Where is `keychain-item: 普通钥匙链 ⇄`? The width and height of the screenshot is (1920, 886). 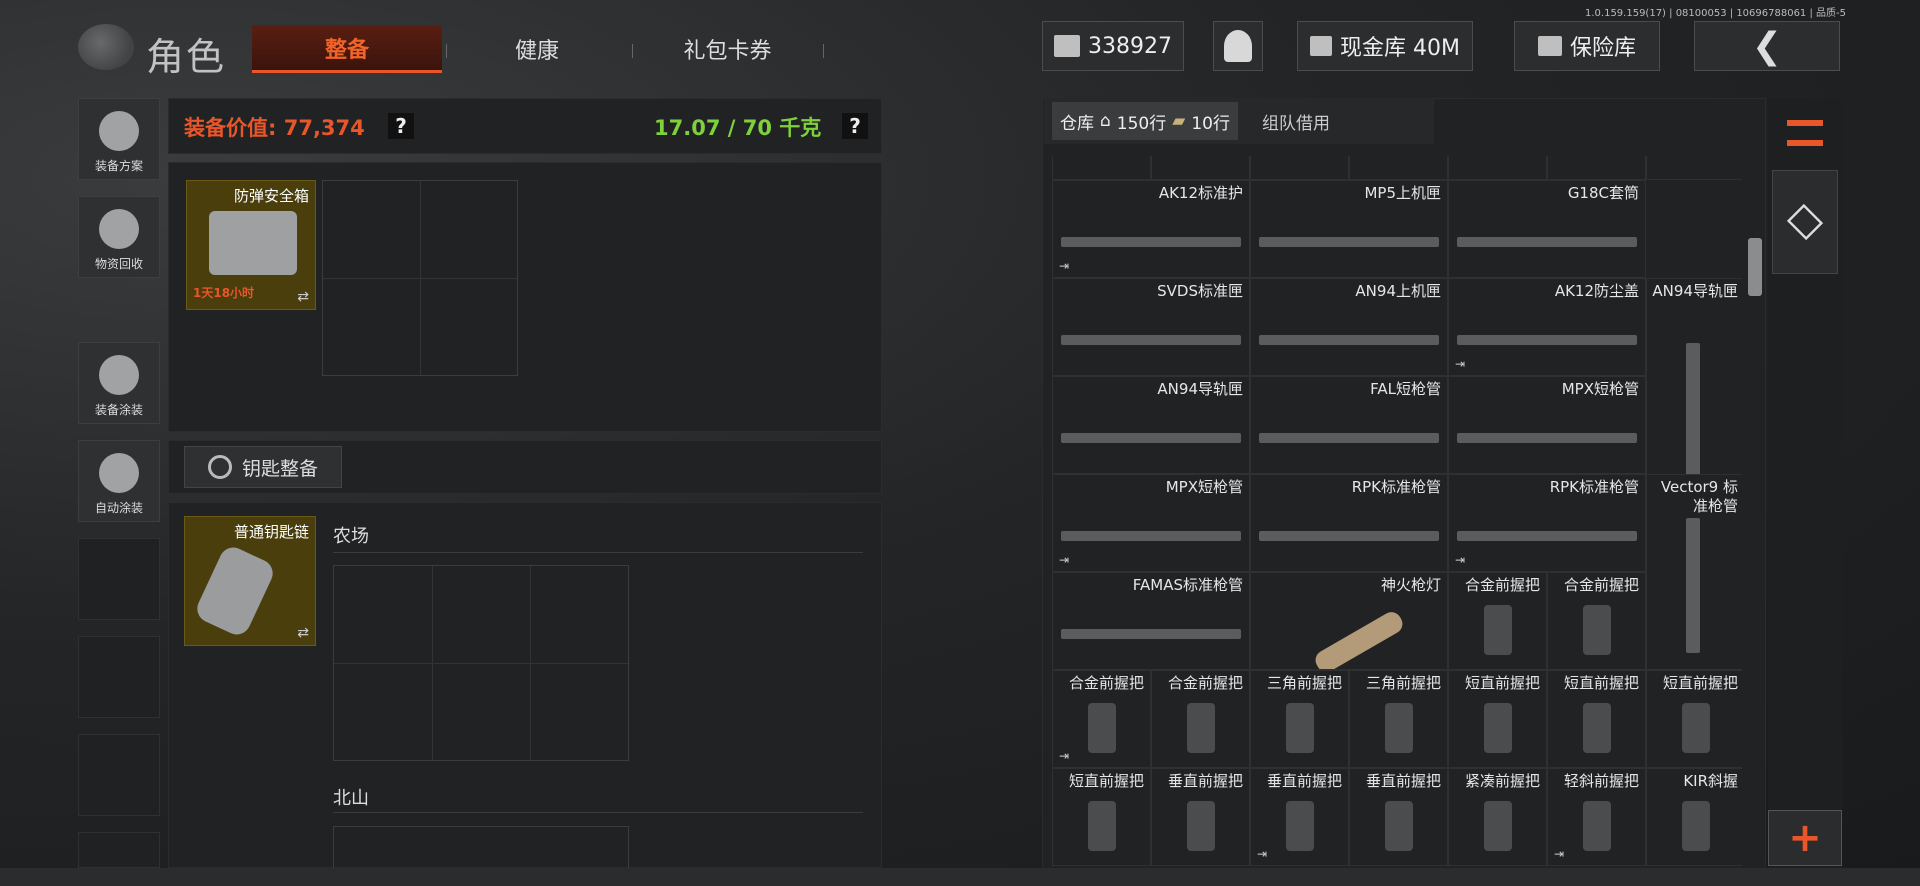
keychain-item: 普通钥匙链 ⇄ is located at coordinates (250, 581).